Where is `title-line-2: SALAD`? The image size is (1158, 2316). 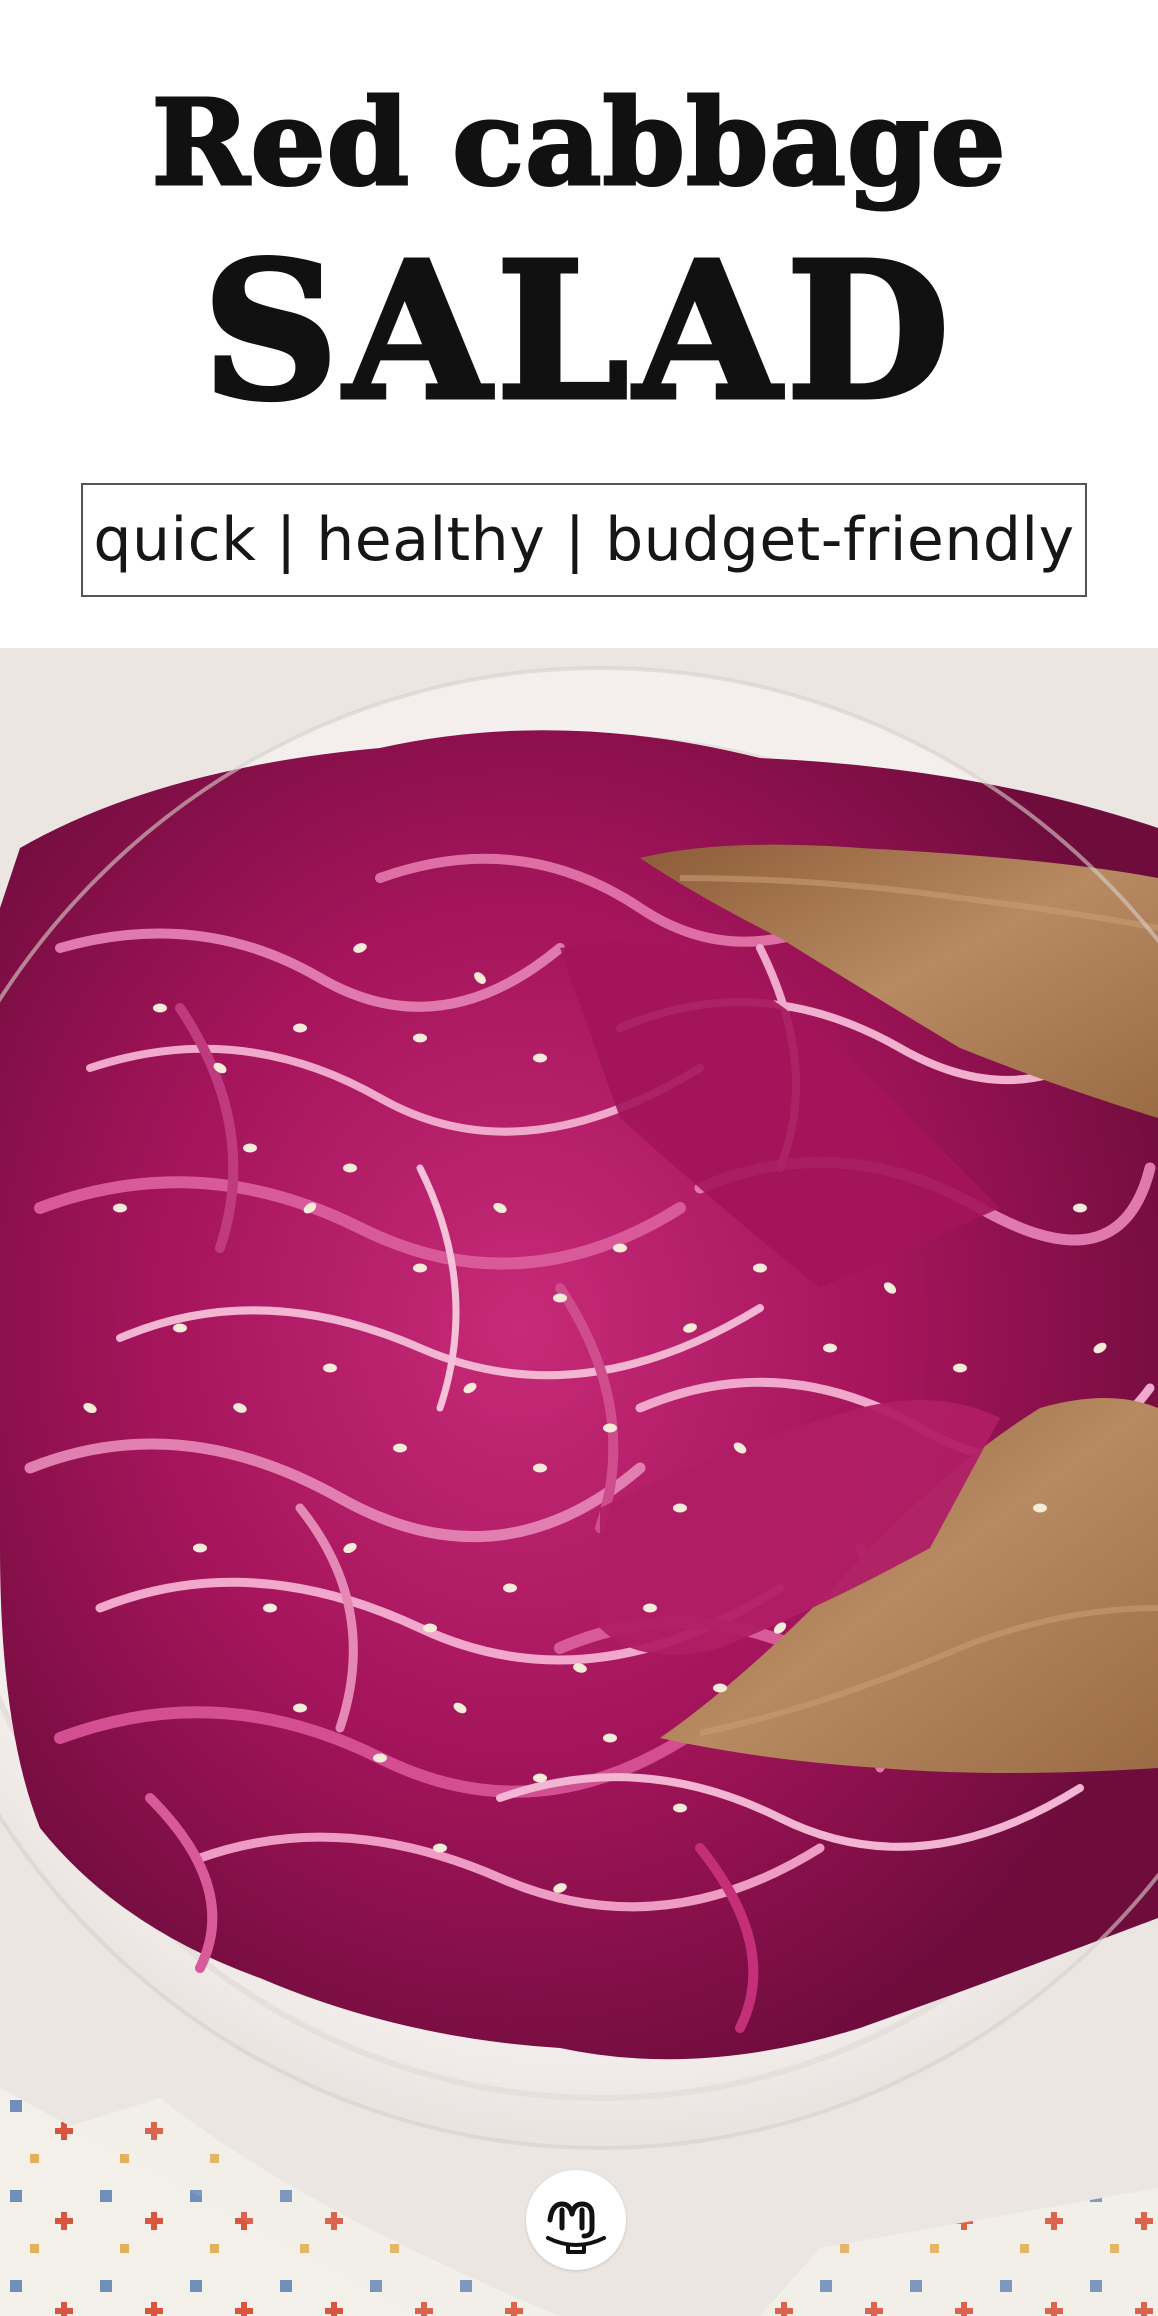
title-line-2: SALAD is located at coordinates (578, 331).